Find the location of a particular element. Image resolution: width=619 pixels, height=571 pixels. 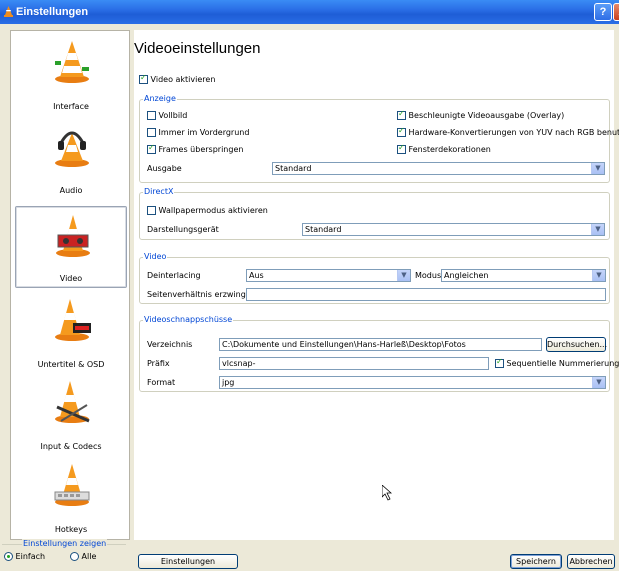

save-button: Speichern is located at coordinates (536, 561).